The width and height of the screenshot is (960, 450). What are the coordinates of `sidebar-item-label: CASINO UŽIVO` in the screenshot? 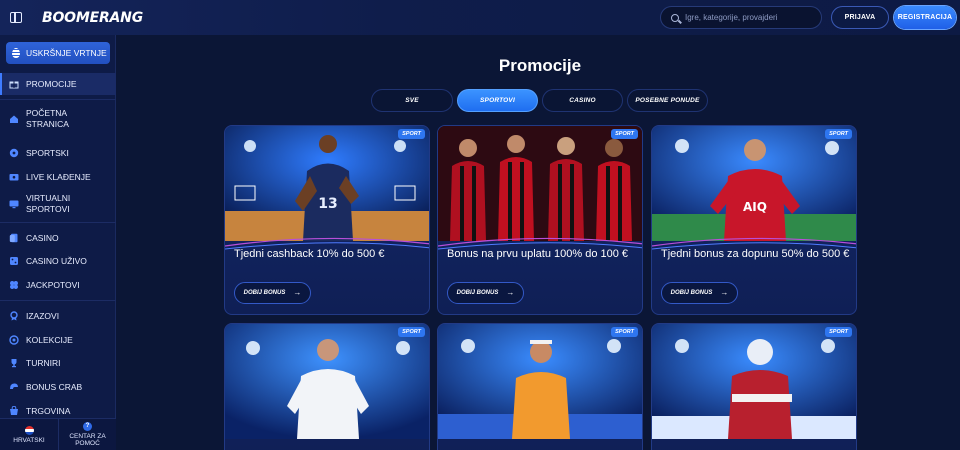 It's located at (56, 260).